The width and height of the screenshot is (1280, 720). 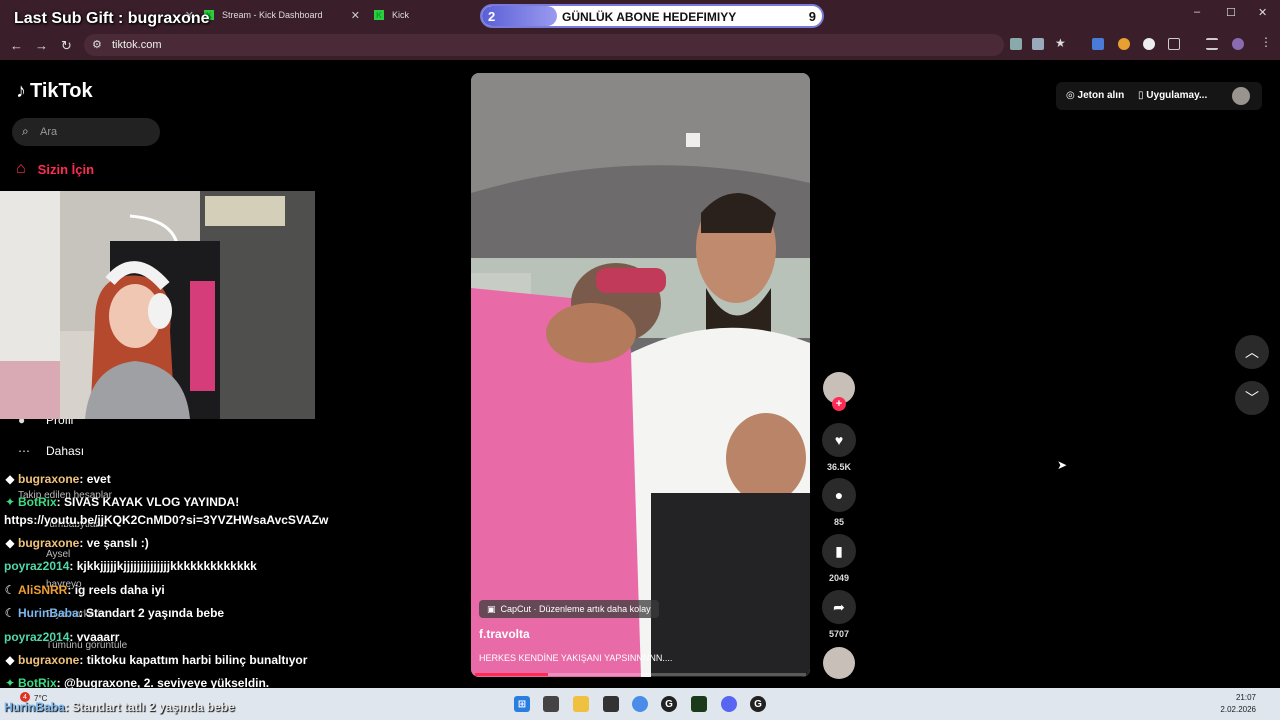 What do you see at coordinates (119, 707) in the screenshot?
I see `chat-message: HurinBaba: Standart tatlı 2 yaşında bebe` at bounding box center [119, 707].